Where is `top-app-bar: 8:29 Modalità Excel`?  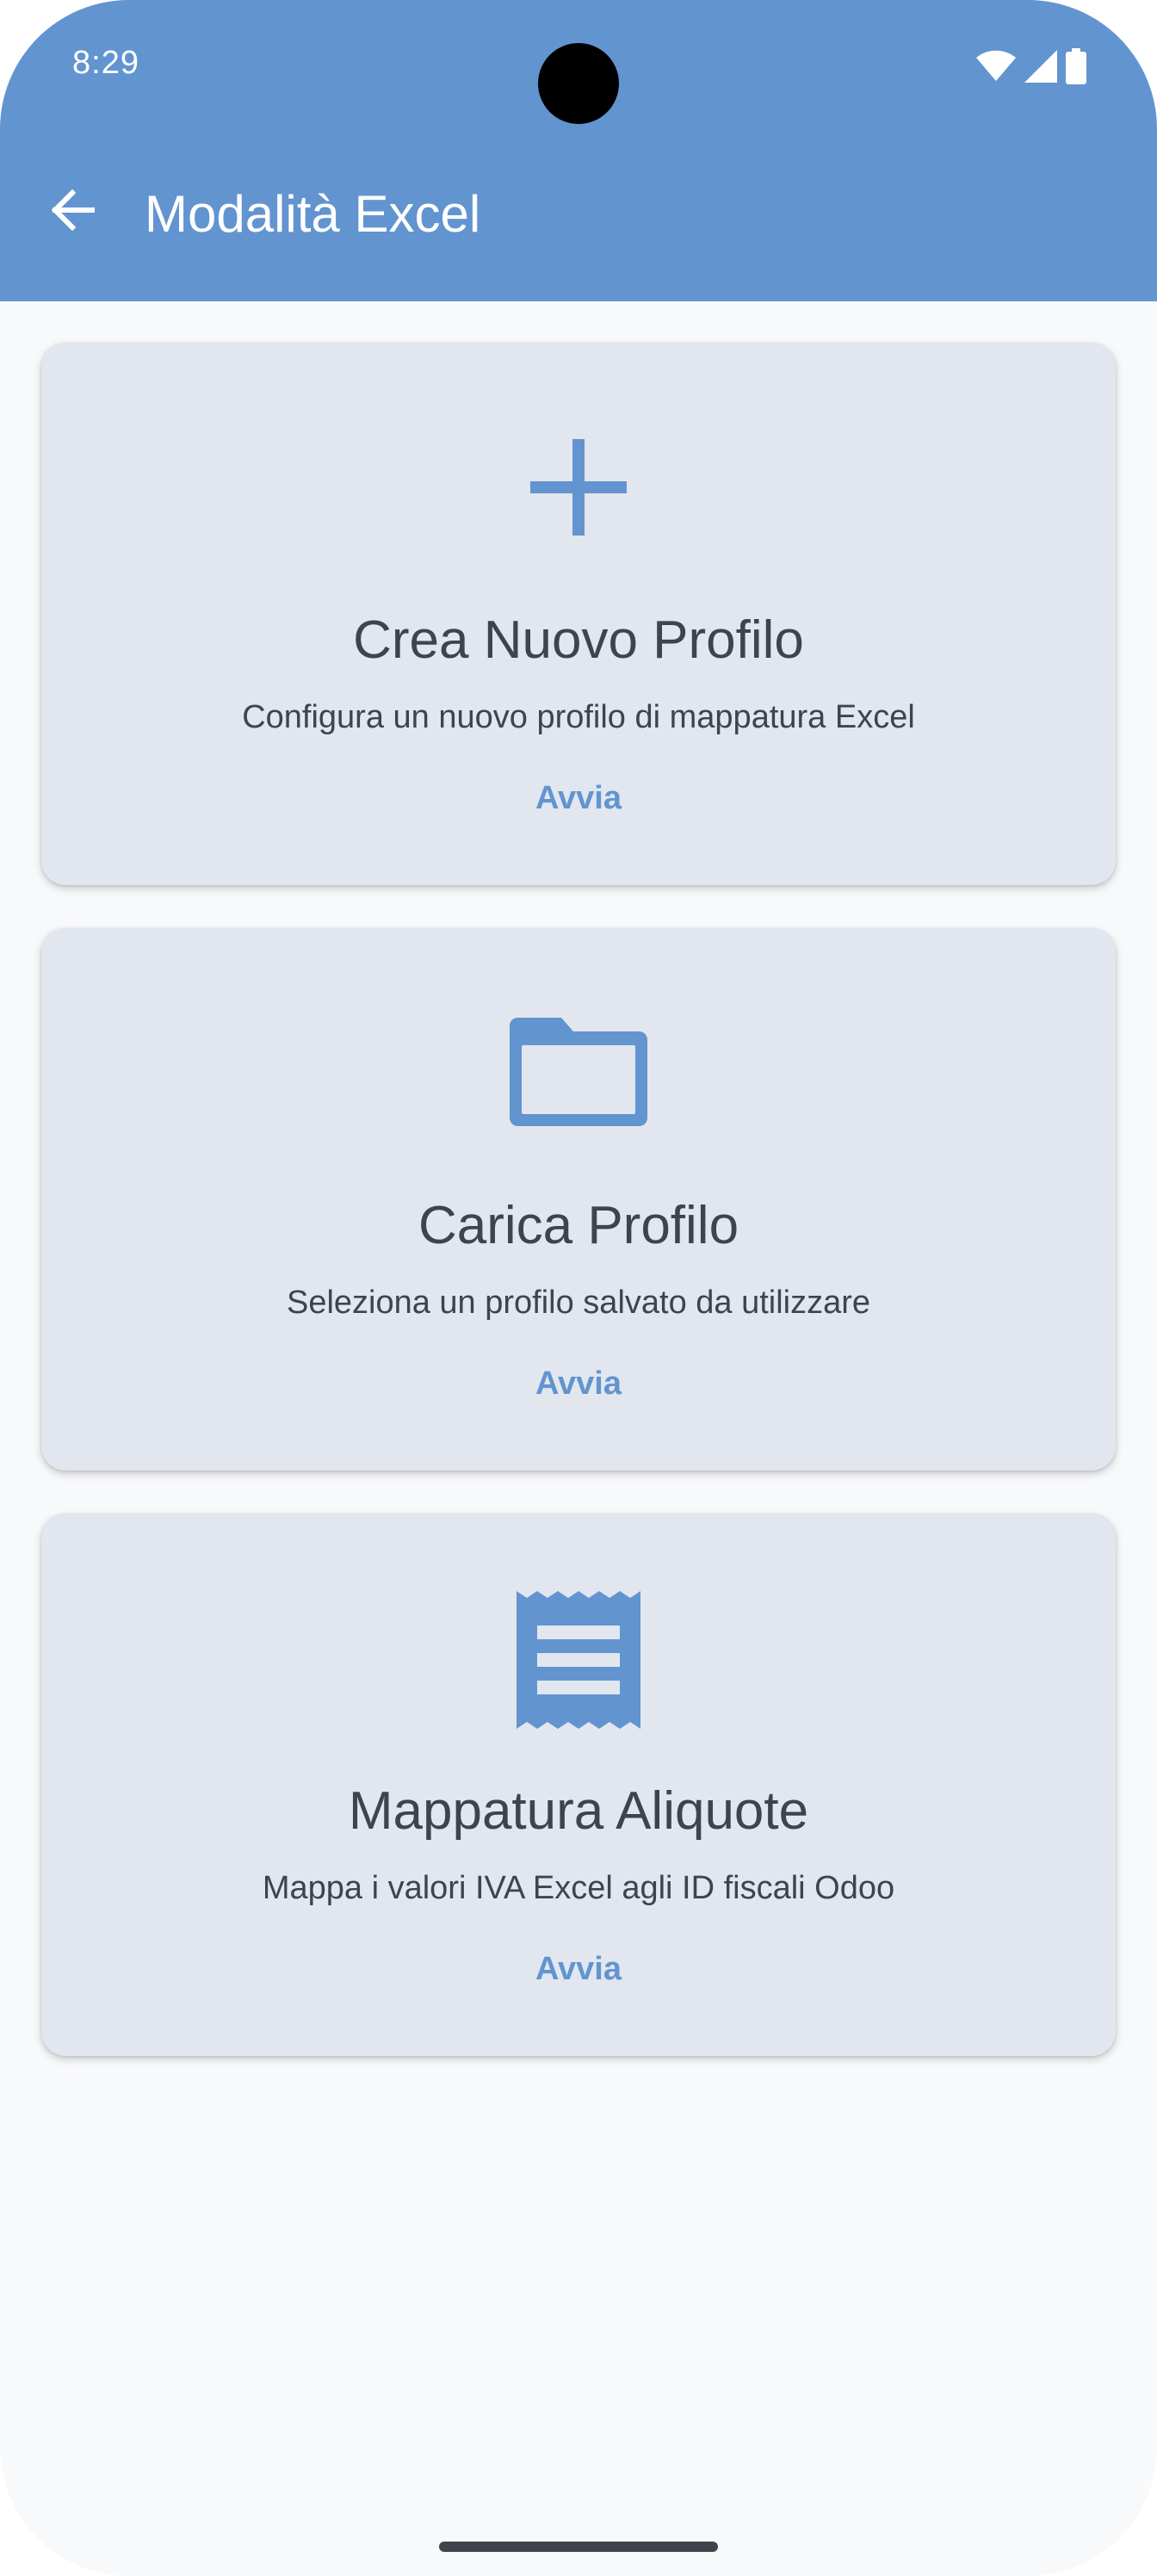
top-app-bar: 8:29 Modalità Excel is located at coordinates (579, 150).